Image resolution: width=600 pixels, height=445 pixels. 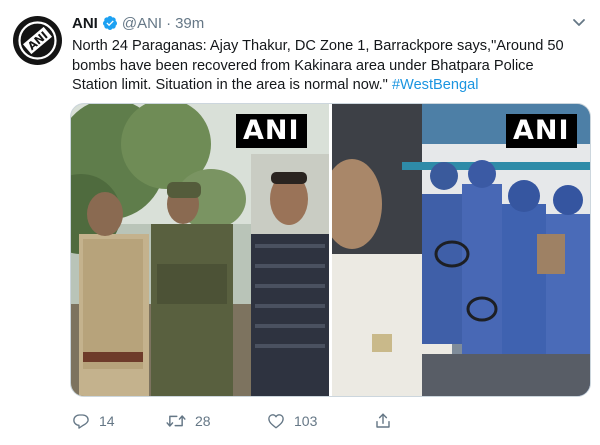 I want to click on reply-button: 14, so click(x=93, y=421).